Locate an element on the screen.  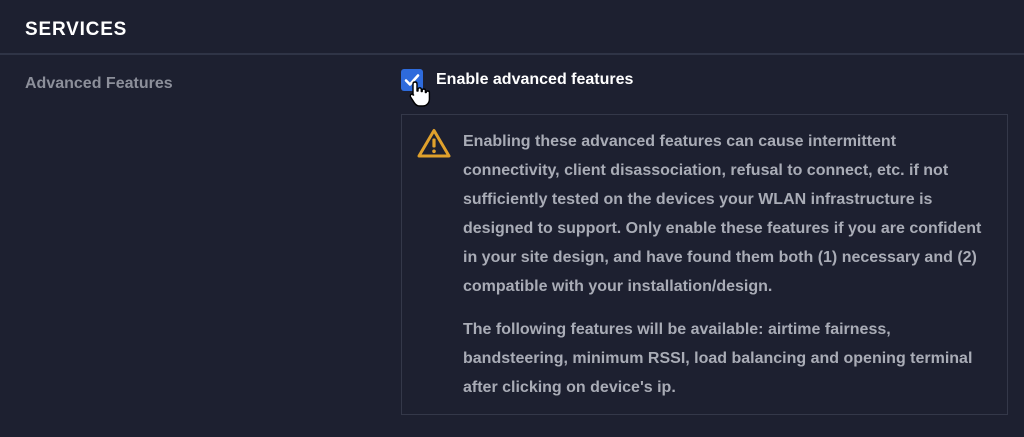
enable-advanced-features-toggle: Enable advanced features is located at coordinates (517, 80).